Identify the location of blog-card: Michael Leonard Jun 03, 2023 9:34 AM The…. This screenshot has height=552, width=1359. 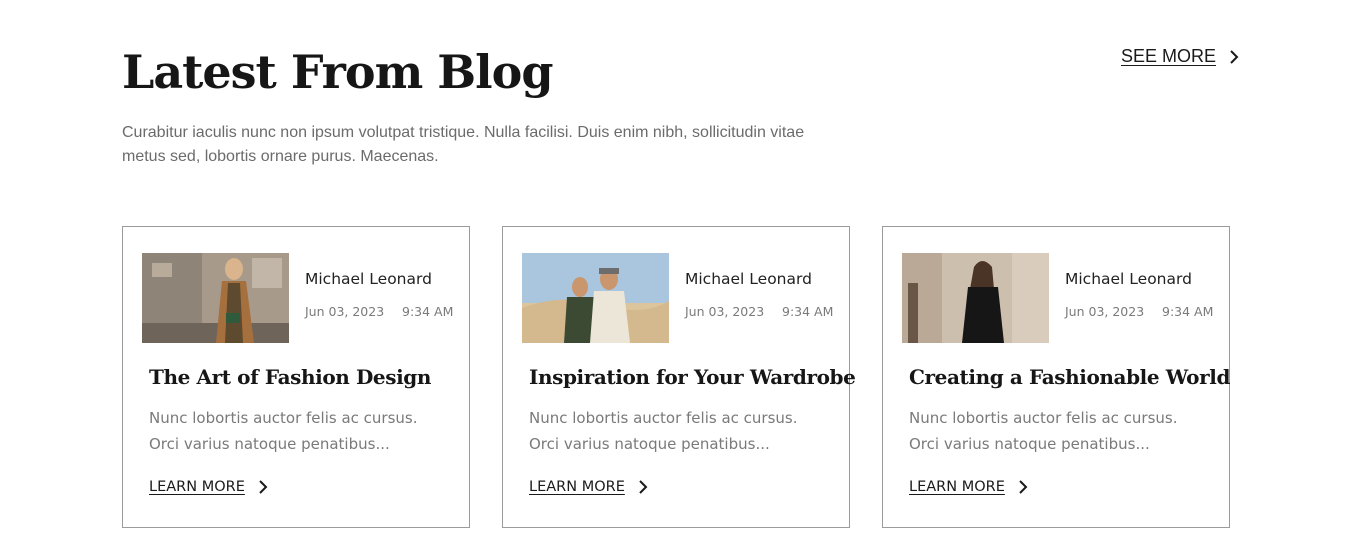
(296, 377).